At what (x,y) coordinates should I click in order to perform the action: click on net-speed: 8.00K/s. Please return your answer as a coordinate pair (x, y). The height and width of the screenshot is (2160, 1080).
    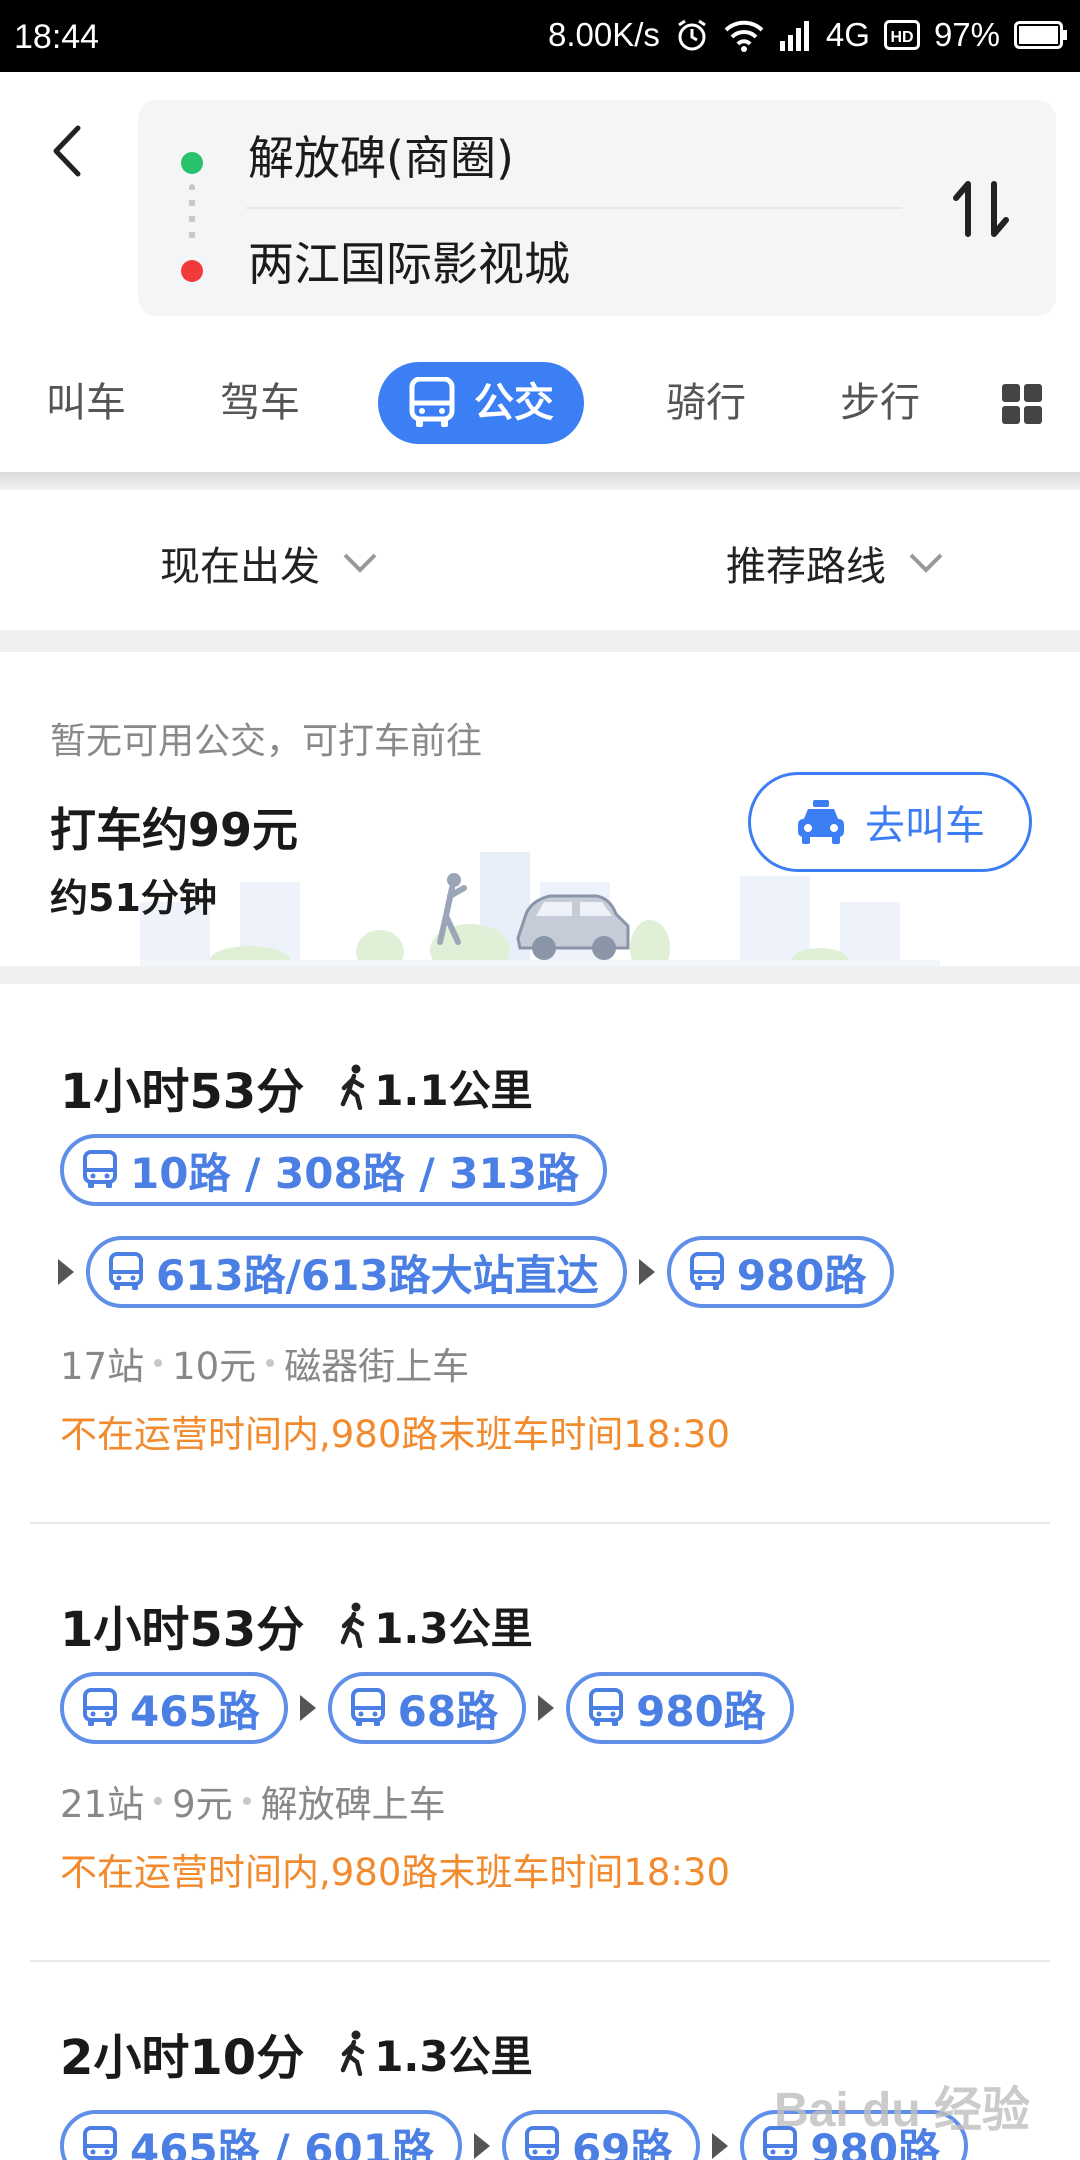
    Looking at the image, I should click on (603, 34).